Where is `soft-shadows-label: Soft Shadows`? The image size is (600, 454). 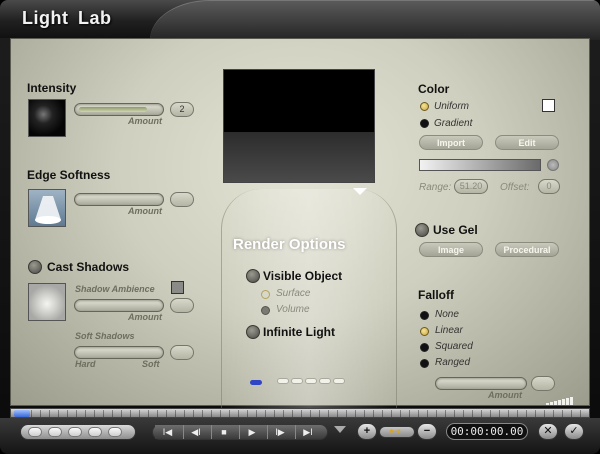
soft-shadows-label: Soft Shadows is located at coordinates (105, 336).